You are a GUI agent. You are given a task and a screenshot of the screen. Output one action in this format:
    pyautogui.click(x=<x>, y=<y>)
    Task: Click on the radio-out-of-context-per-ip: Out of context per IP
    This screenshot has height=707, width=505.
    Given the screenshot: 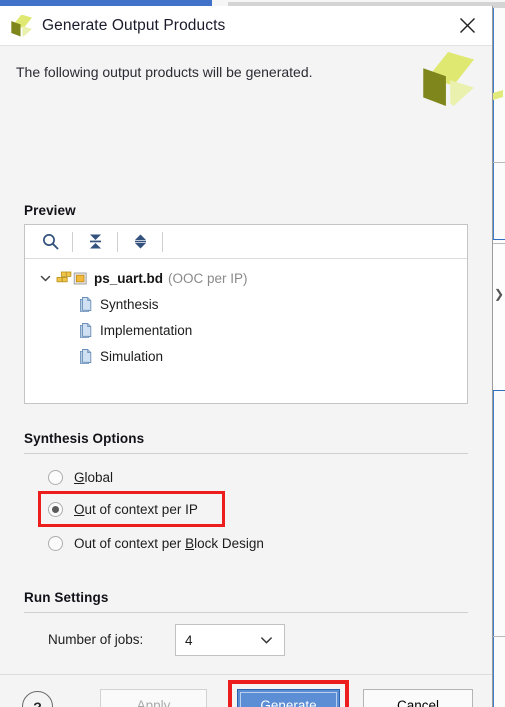 What is the action you would take?
    pyautogui.click(x=123, y=509)
    